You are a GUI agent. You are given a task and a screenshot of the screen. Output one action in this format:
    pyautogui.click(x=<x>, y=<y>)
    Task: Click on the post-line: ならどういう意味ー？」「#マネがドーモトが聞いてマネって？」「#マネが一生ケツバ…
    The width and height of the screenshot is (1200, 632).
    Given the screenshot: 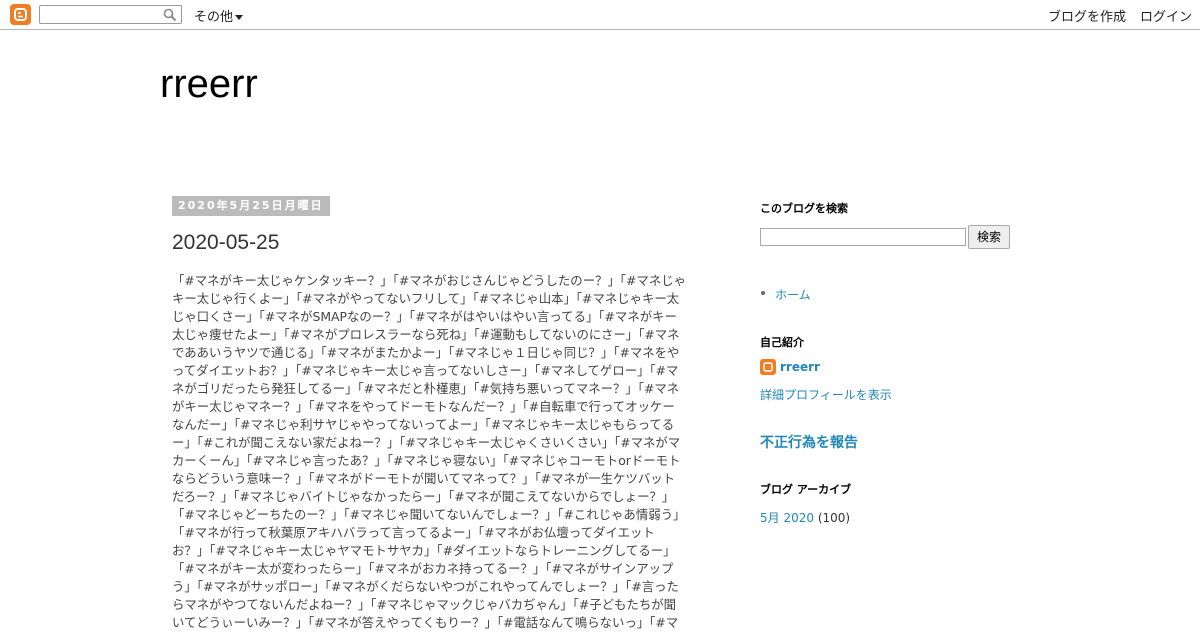 What is the action you would take?
    pyautogui.click(x=423, y=478)
    